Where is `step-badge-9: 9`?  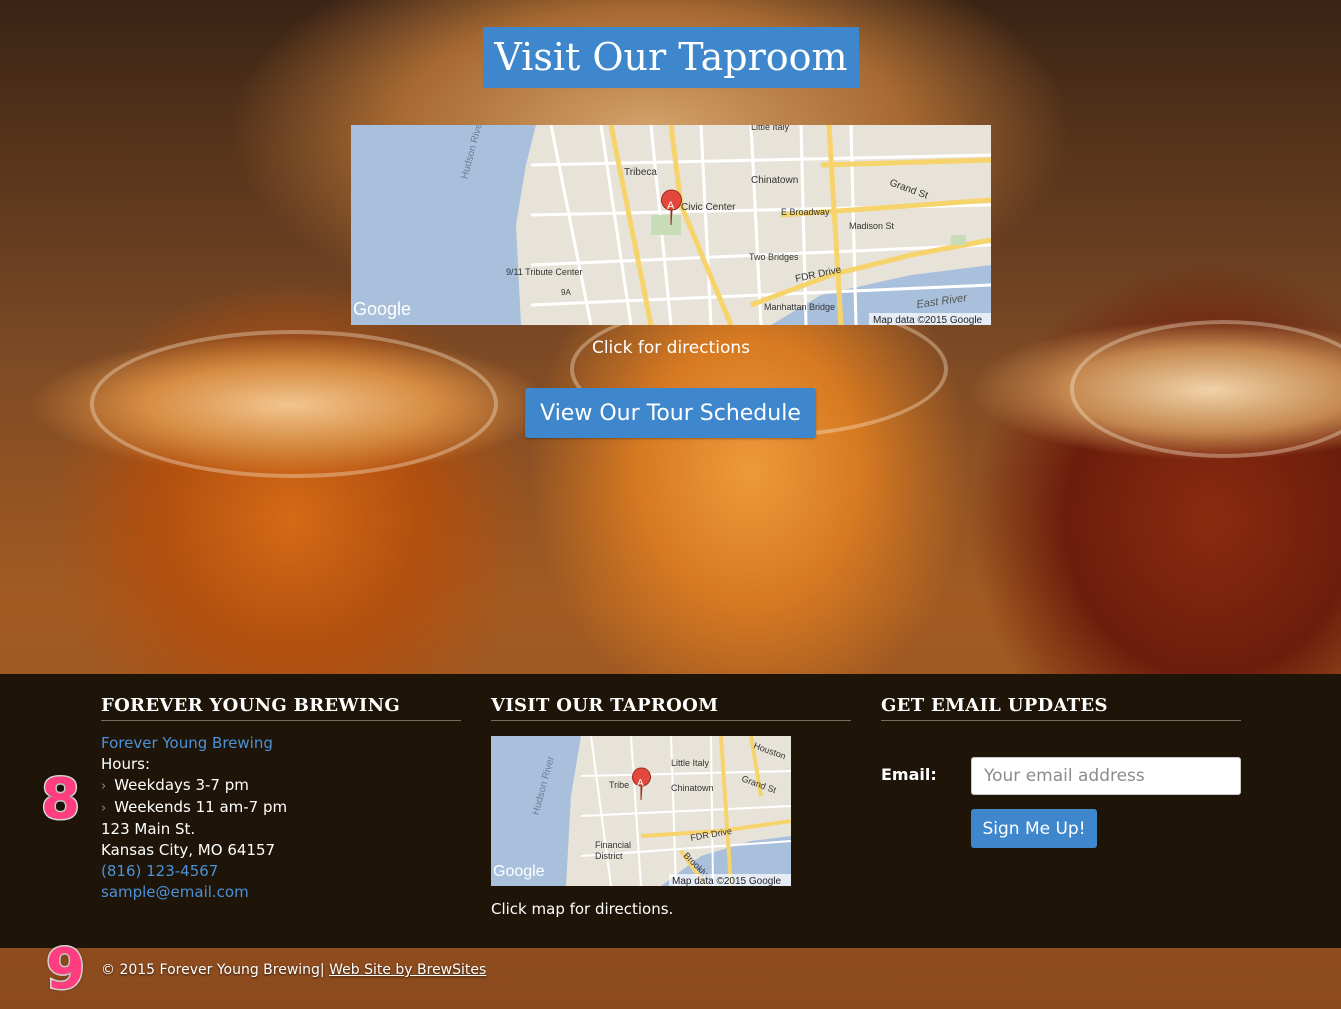
step-badge-9: 9 is located at coordinates (66, 969).